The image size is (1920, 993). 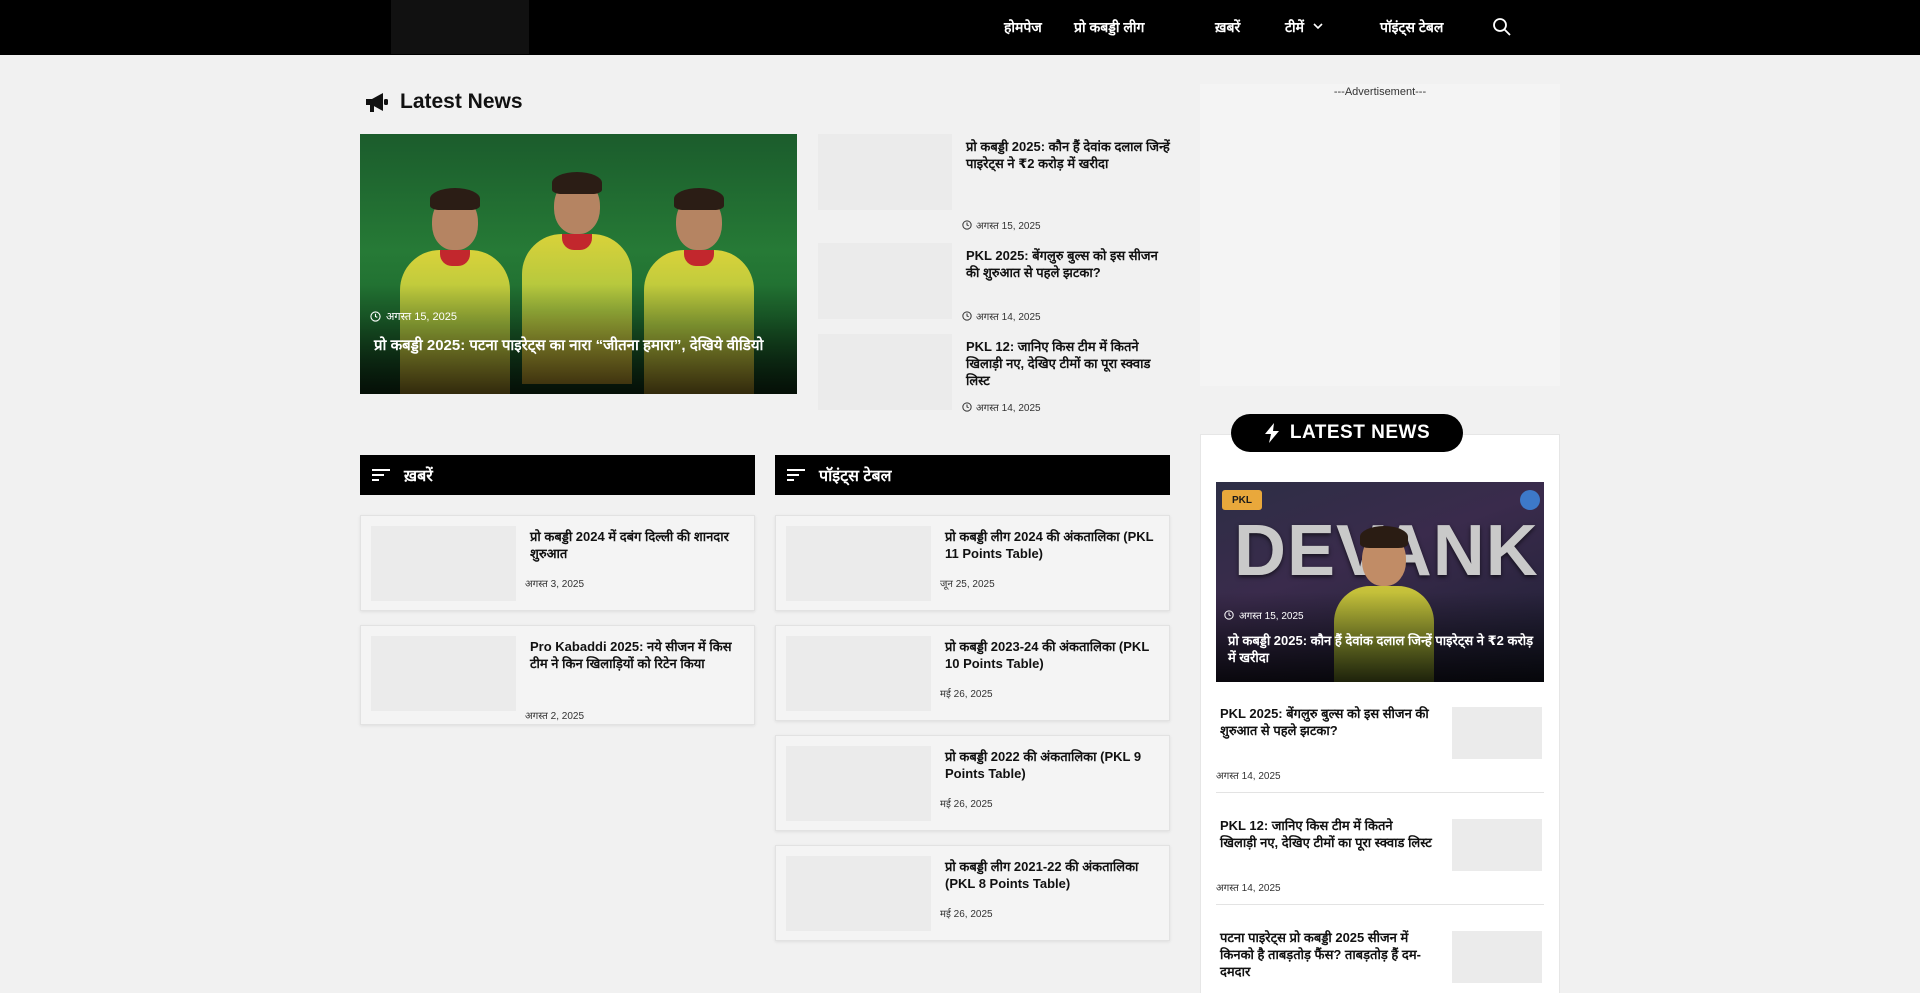 What do you see at coordinates (1411, 27) in the screenshot?
I see `nav-item-points-table: पॉइंट्स टेबल` at bounding box center [1411, 27].